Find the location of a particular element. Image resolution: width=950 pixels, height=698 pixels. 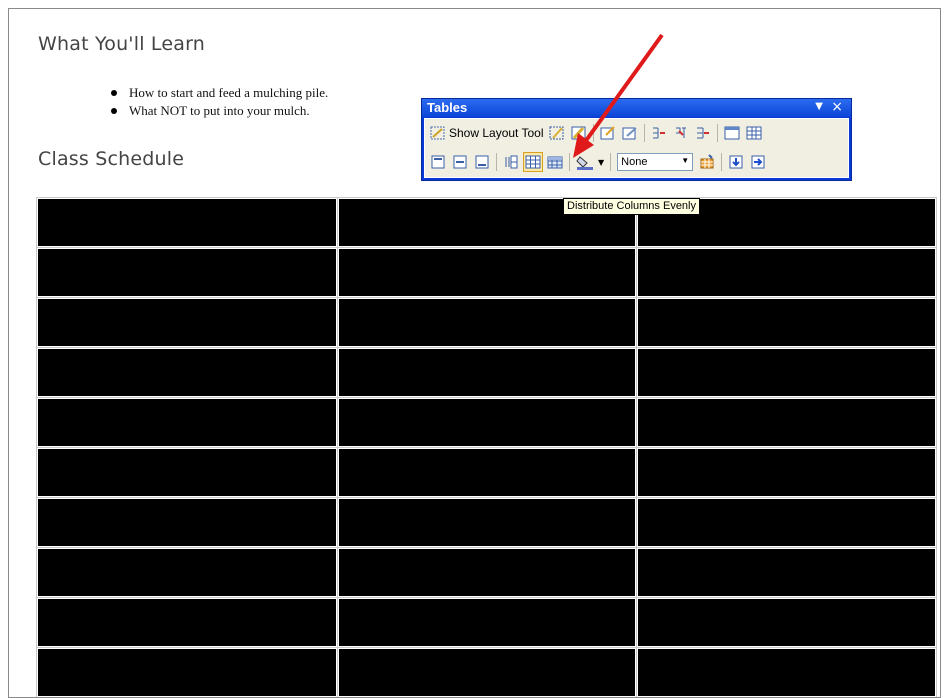

table-style-value: None is located at coordinates (634, 162).